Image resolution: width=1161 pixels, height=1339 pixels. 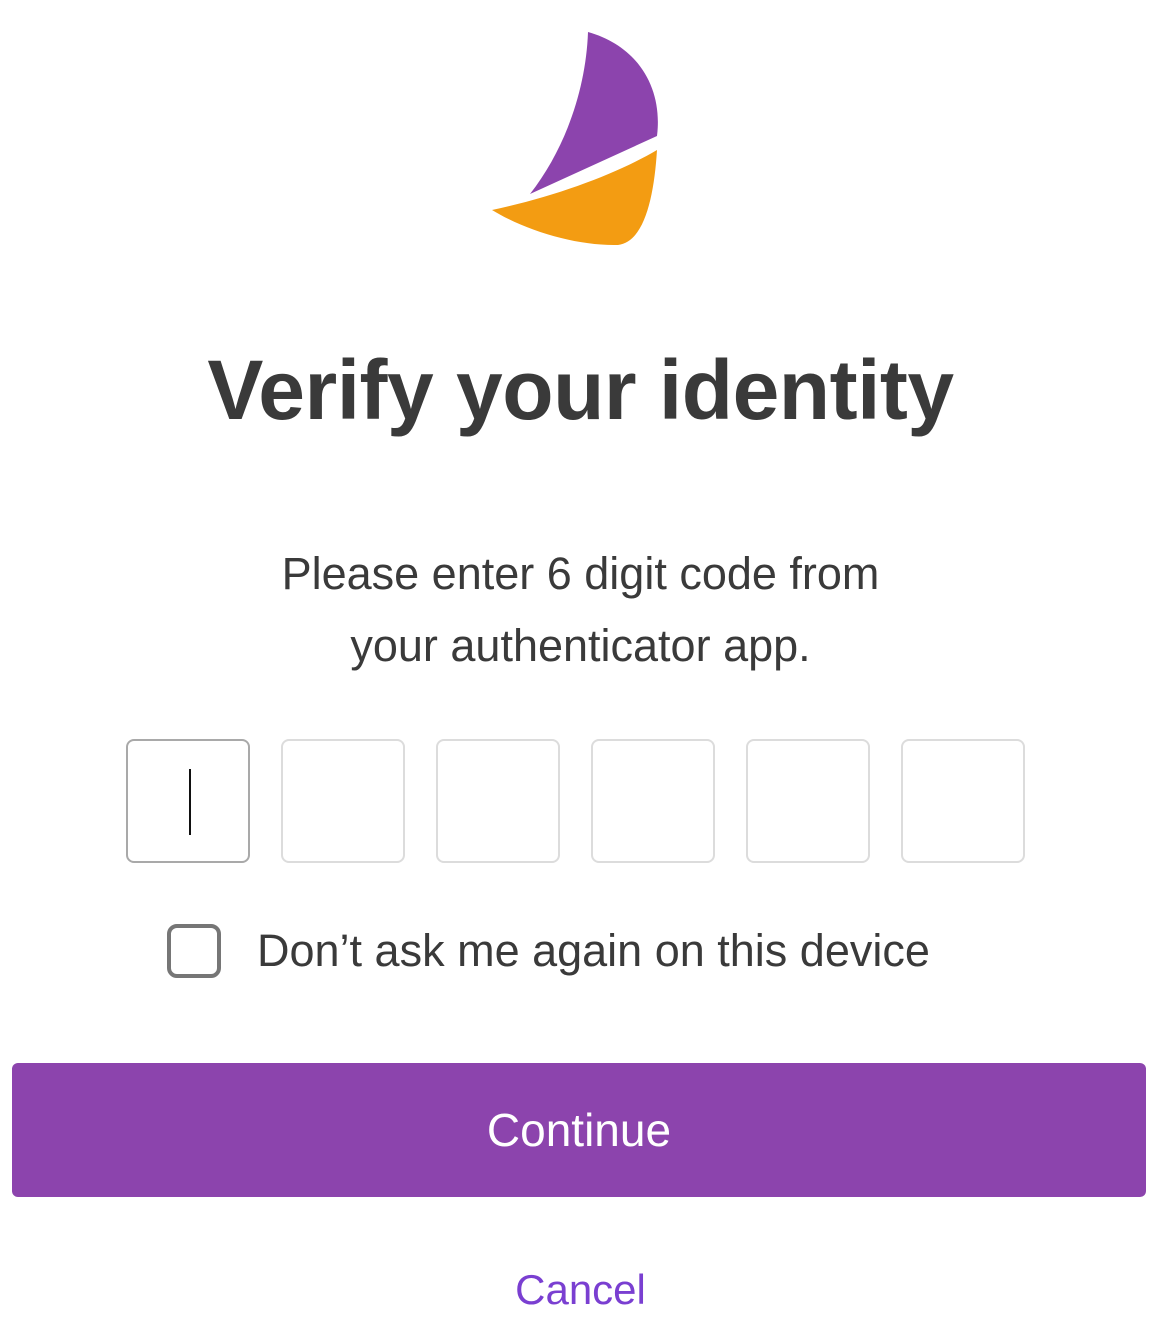 I want to click on remember-device-option: Don’t ask me again on this device, so click(x=548, y=951).